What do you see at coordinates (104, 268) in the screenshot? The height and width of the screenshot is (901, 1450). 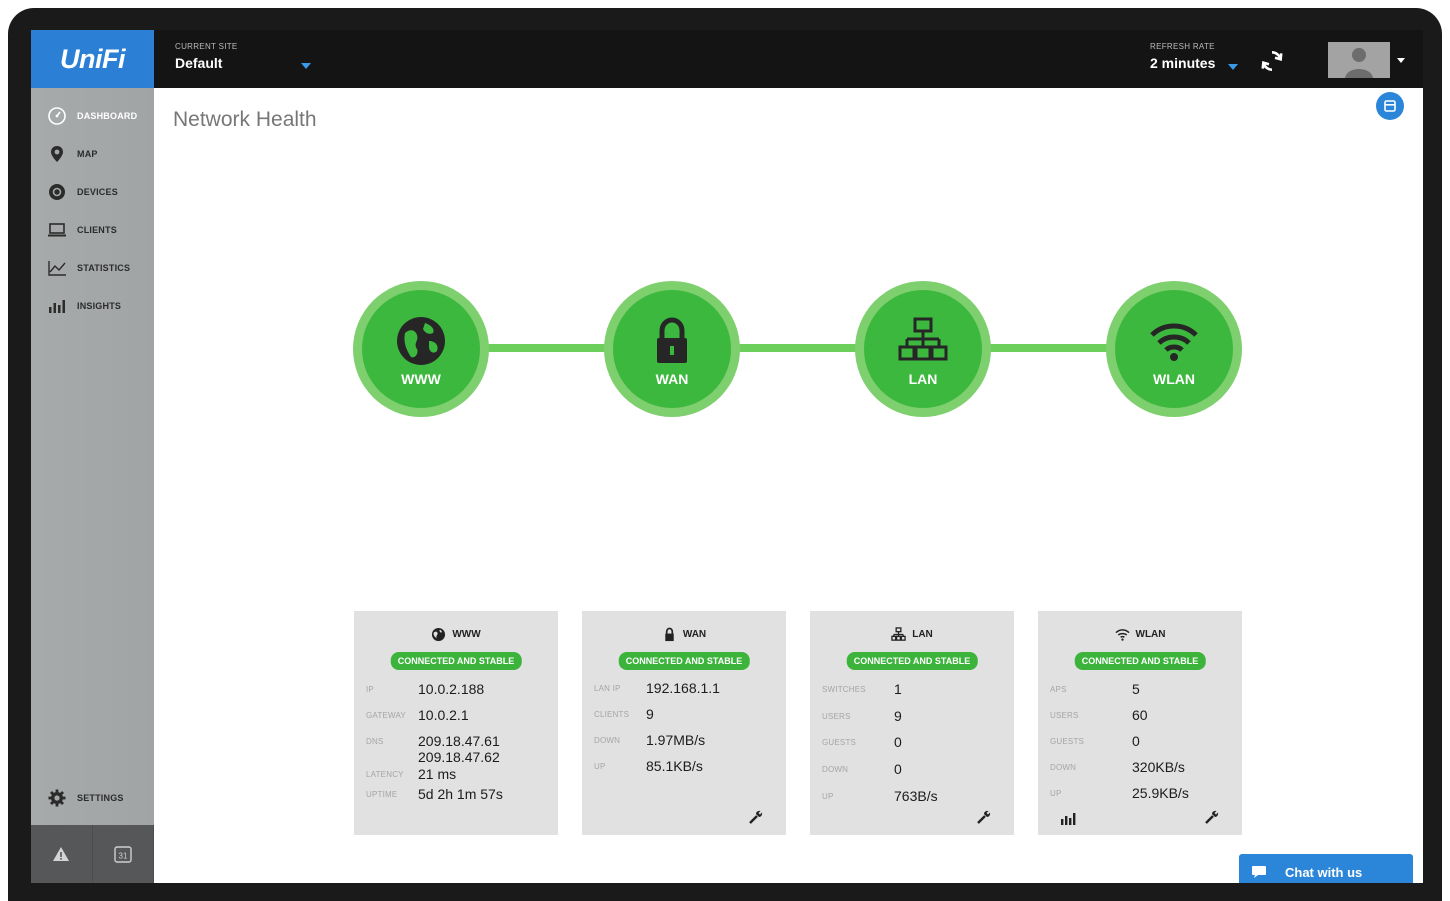 I see `sidebar-item-label: STATISTICS` at bounding box center [104, 268].